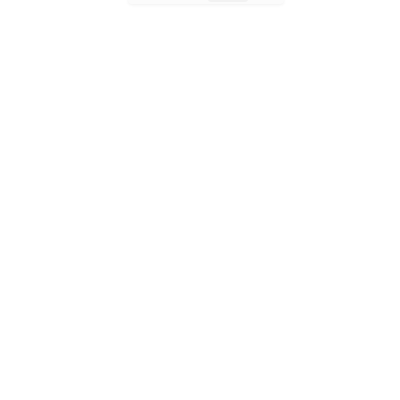  I want to click on drag-handle-grip, so click(228, 1).